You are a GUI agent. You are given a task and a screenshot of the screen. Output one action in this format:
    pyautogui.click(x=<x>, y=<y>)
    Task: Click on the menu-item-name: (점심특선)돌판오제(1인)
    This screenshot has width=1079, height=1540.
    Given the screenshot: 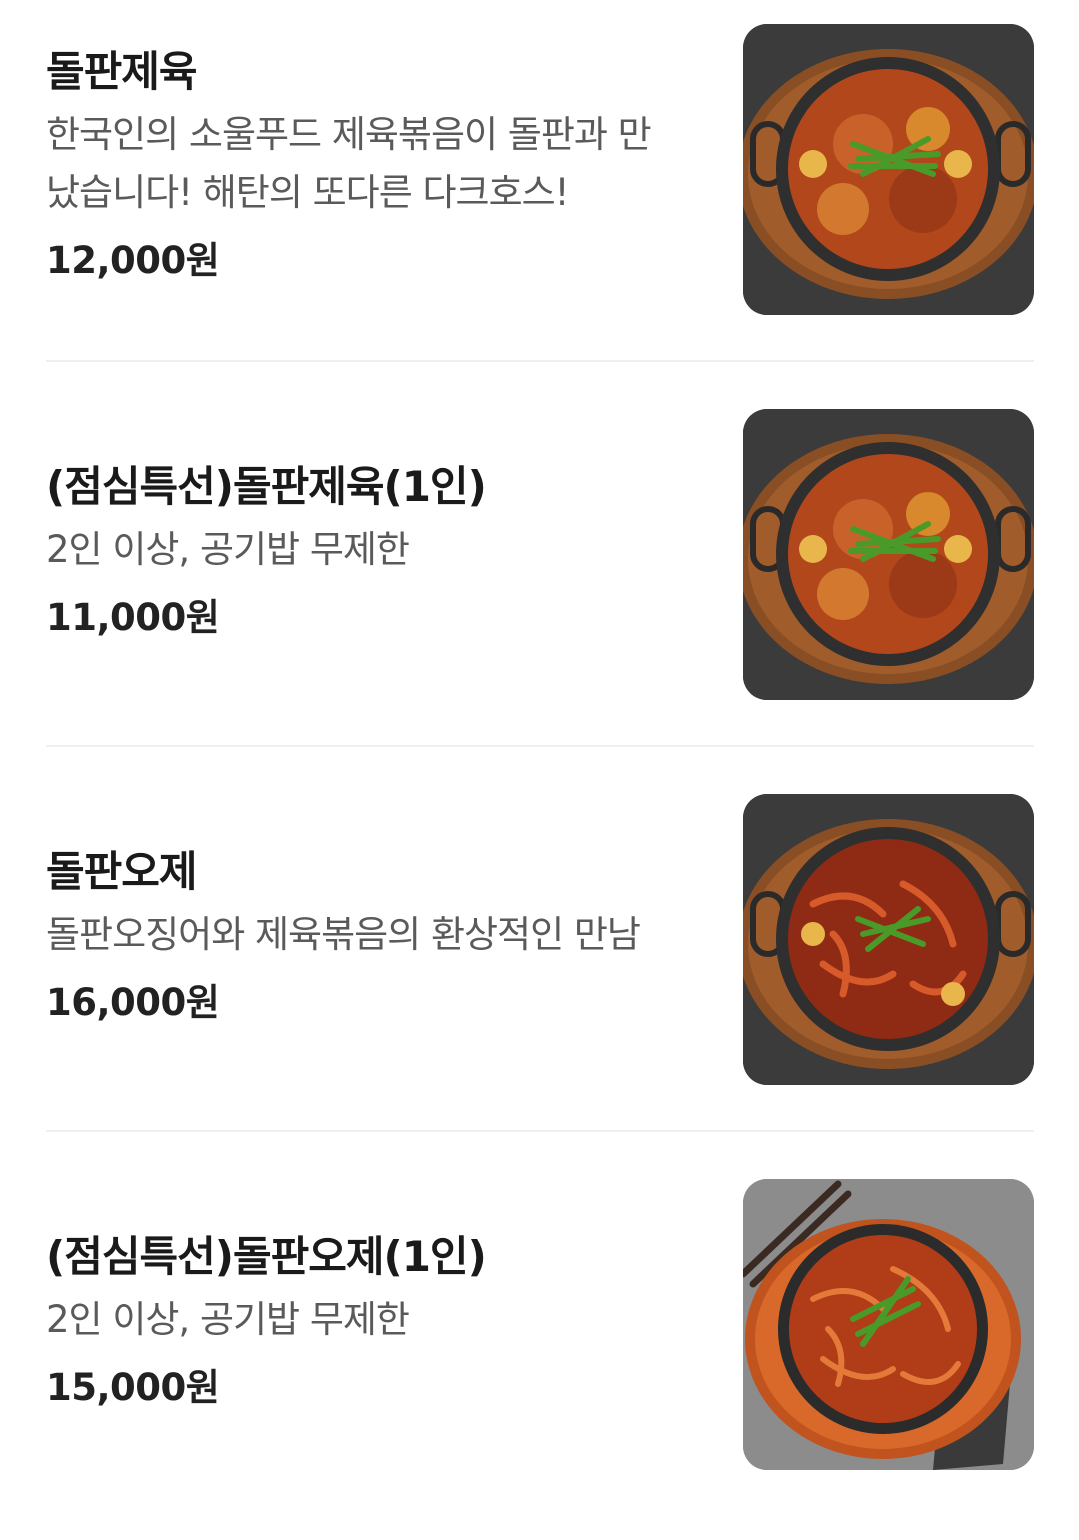 What is the action you would take?
    pyautogui.click(x=266, y=1256)
    